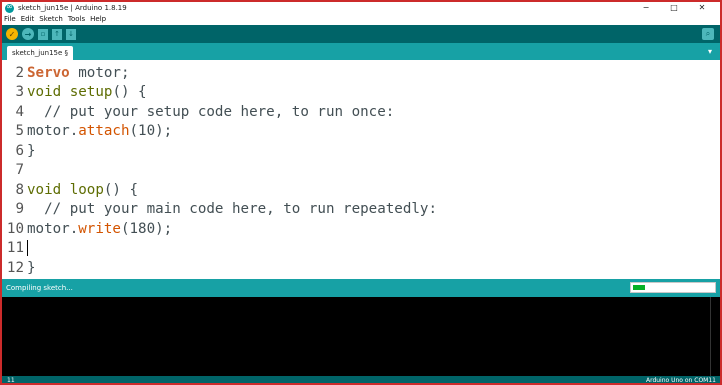 This screenshot has width=722, height=385. What do you see at coordinates (28, 19) in the screenshot?
I see `menu-edit: Edit` at bounding box center [28, 19].